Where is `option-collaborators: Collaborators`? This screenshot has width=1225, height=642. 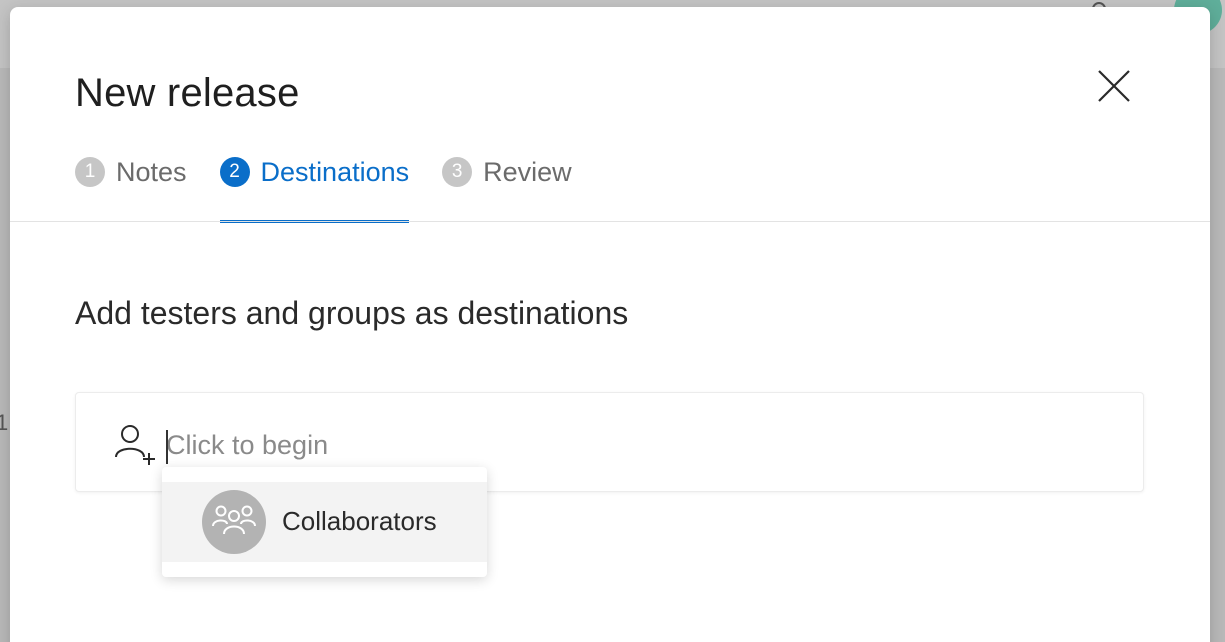 option-collaborators: Collaborators is located at coordinates (324, 522).